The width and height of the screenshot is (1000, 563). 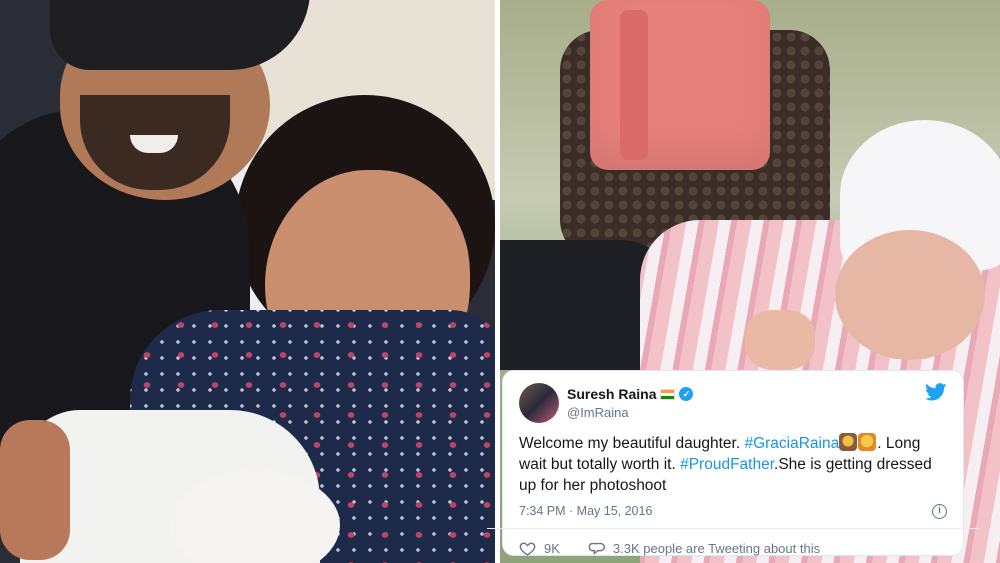 I want to click on india-flag-icon, so click(x=668, y=394).